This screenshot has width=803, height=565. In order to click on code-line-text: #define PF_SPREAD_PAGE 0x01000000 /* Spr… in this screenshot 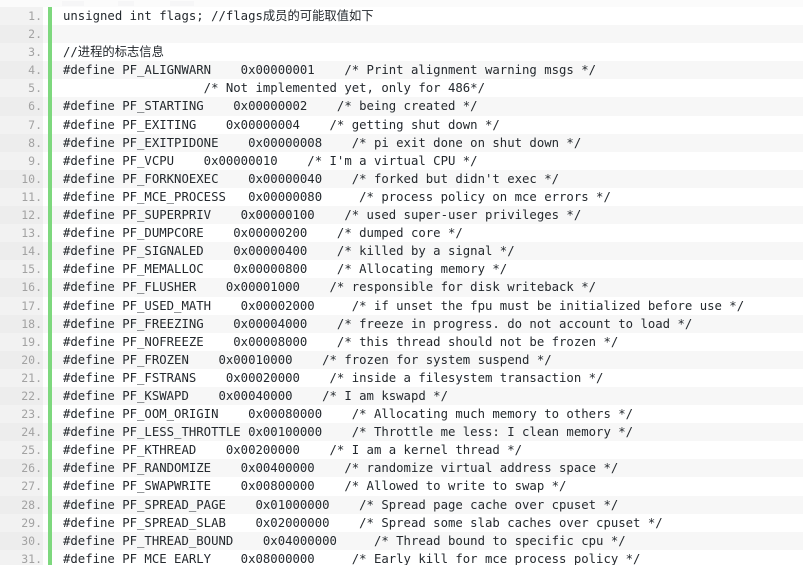, I will do `click(341, 504)`.